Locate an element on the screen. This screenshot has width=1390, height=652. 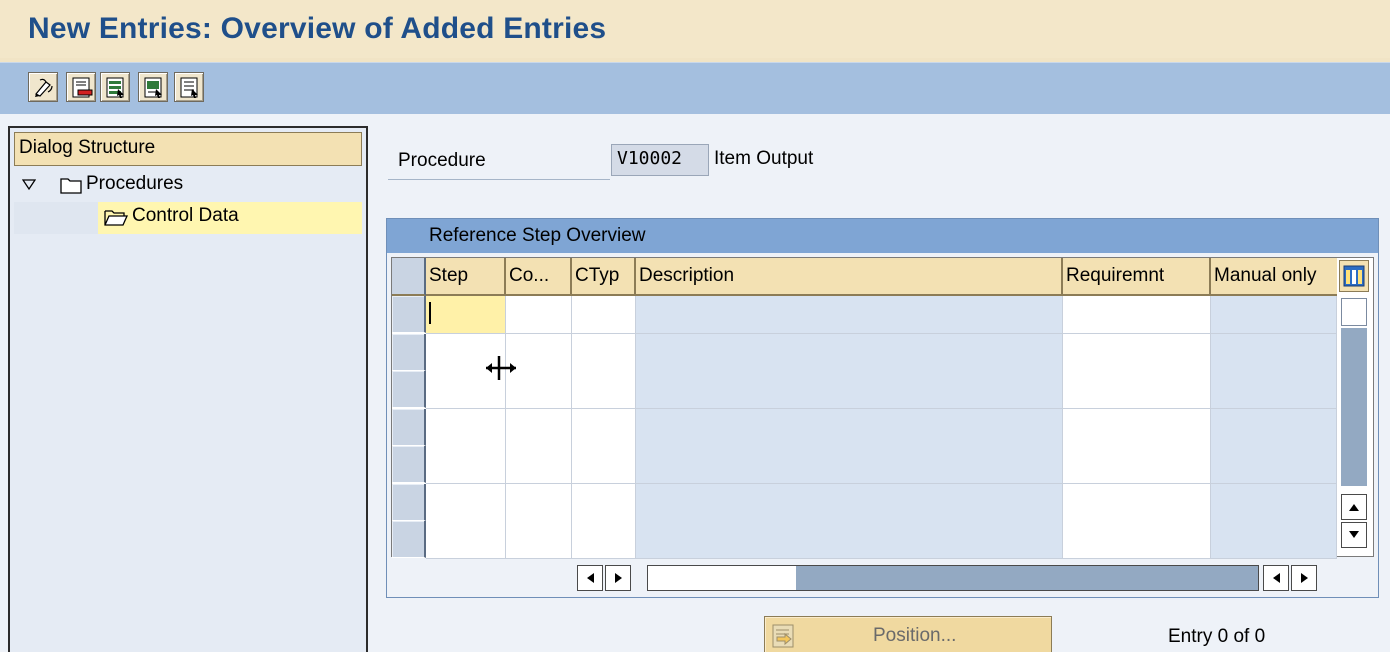
scroll-down-button is located at coordinates (1354, 535).